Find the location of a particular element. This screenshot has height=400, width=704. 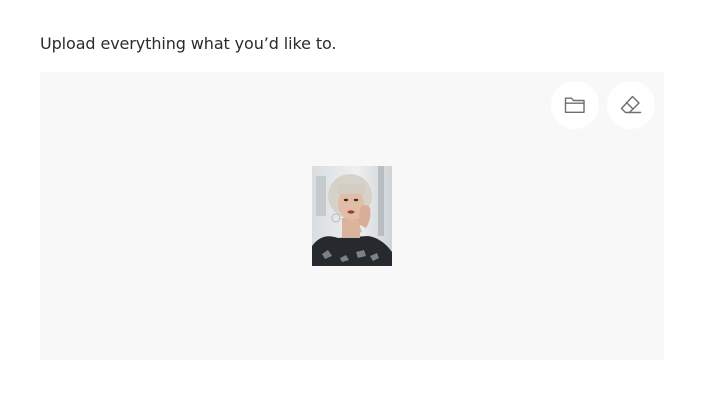

clear-button is located at coordinates (631, 105).